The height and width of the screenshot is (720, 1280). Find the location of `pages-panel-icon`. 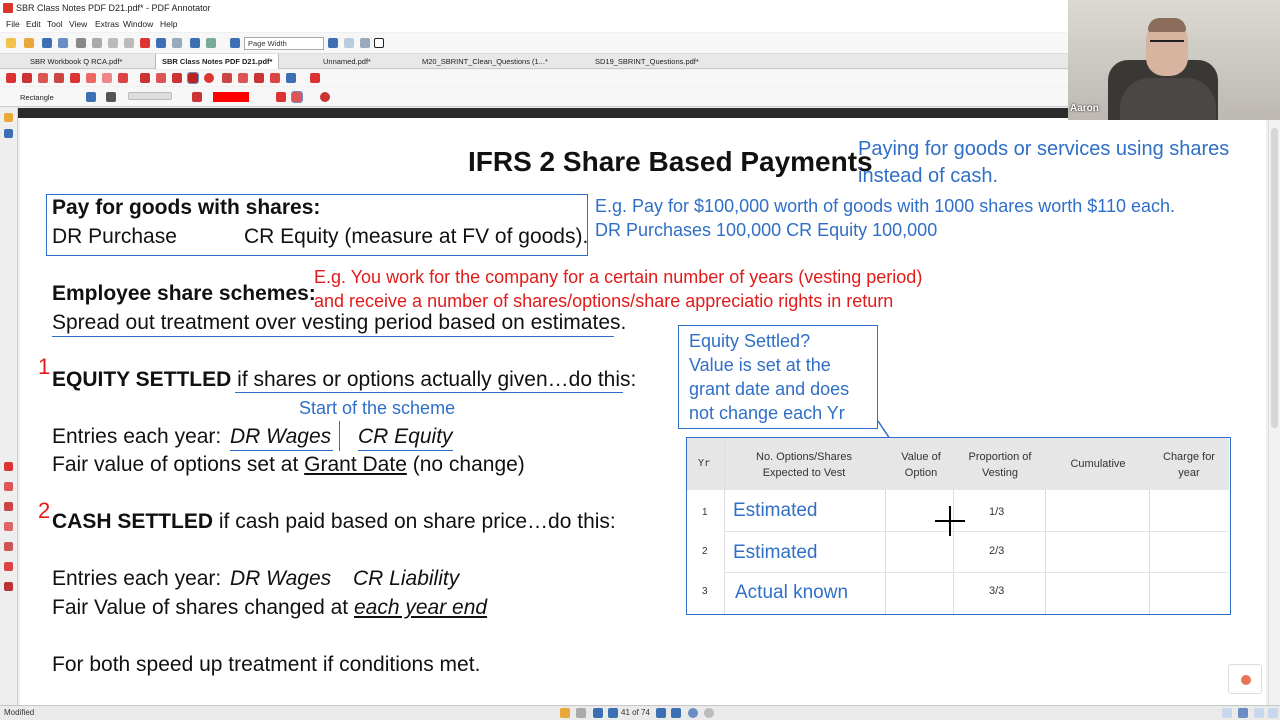

pages-panel-icon is located at coordinates (8, 117).